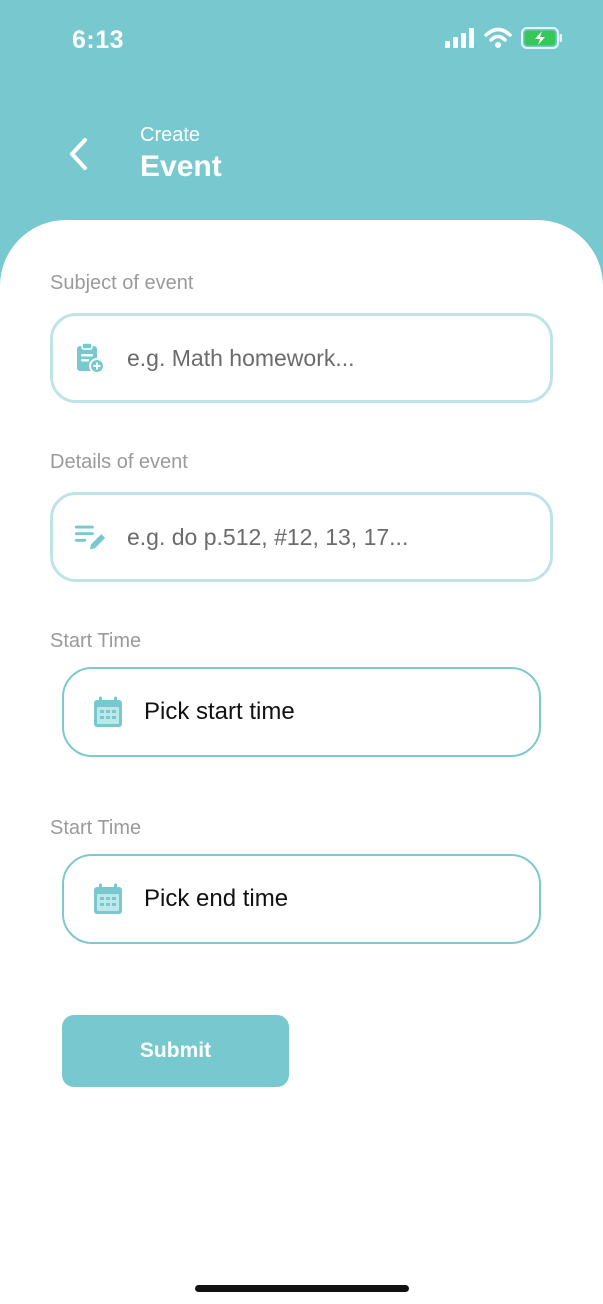 The width and height of the screenshot is (603, 1304). What do you see at coordinates (90, 358) in the screenshot?
I see `clipboard-add-icon` at bounding box center [90, 358].